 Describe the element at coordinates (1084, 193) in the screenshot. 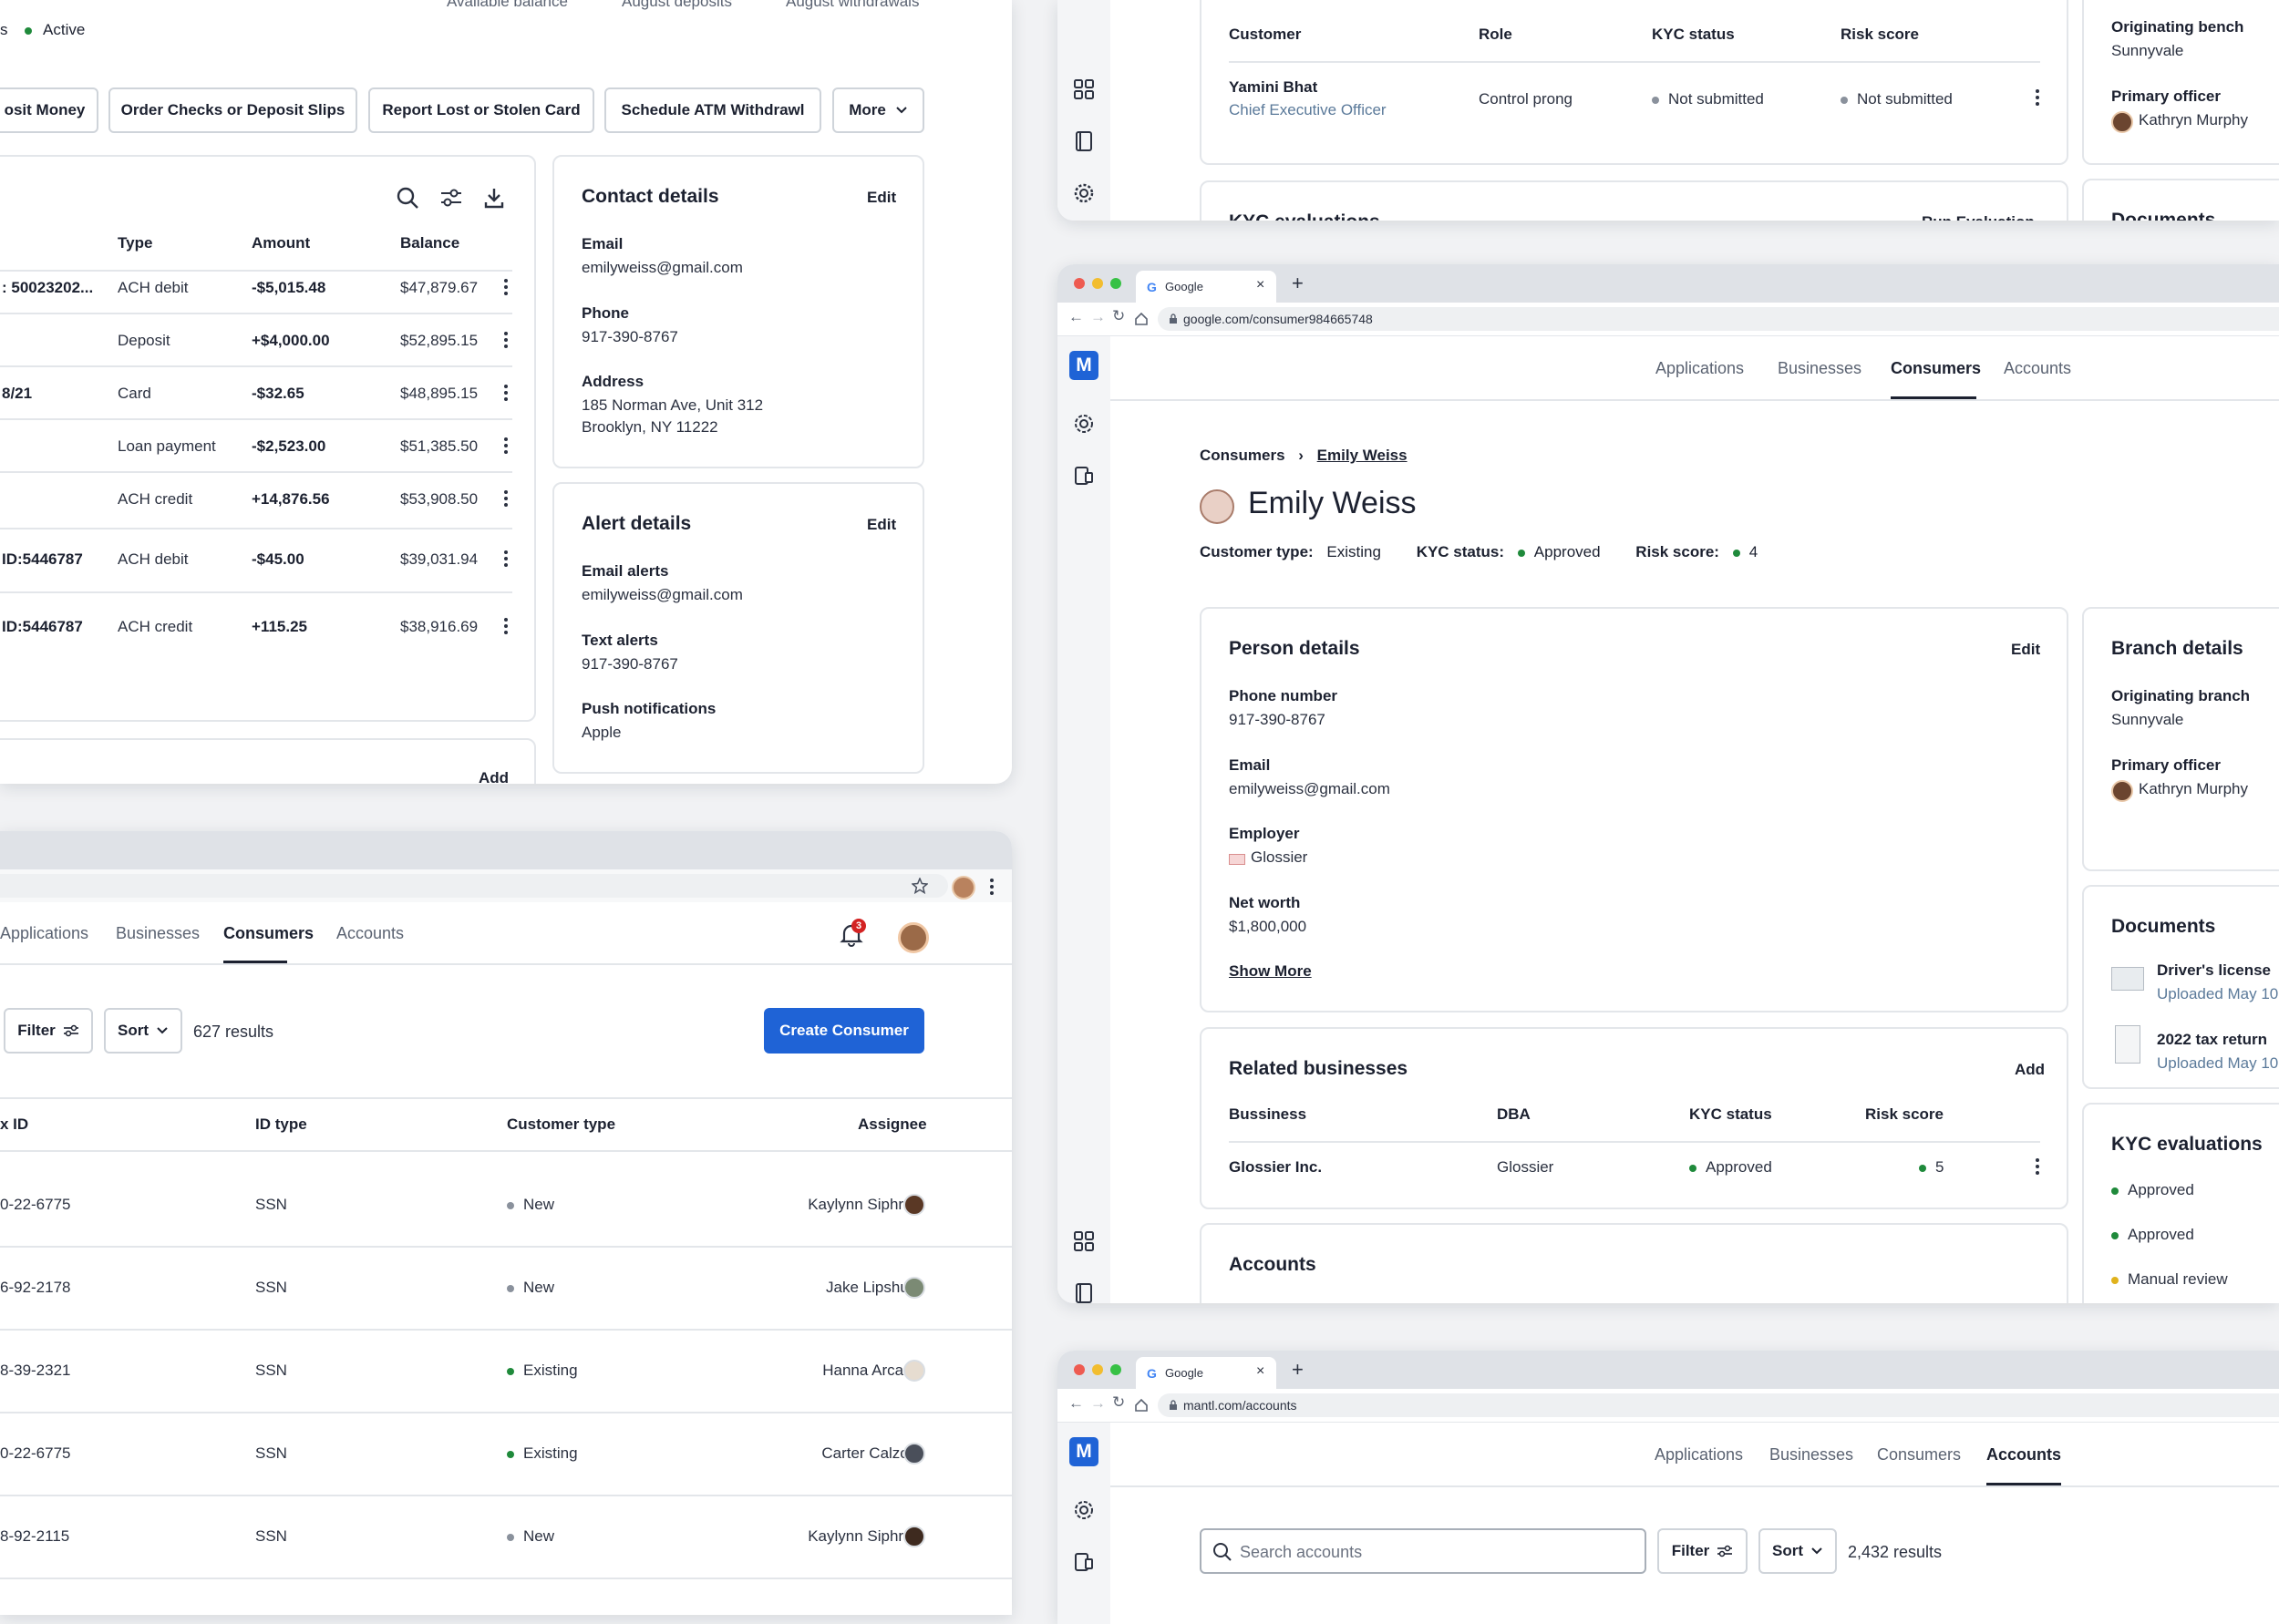

I see `settings-gear-icon` at that location.